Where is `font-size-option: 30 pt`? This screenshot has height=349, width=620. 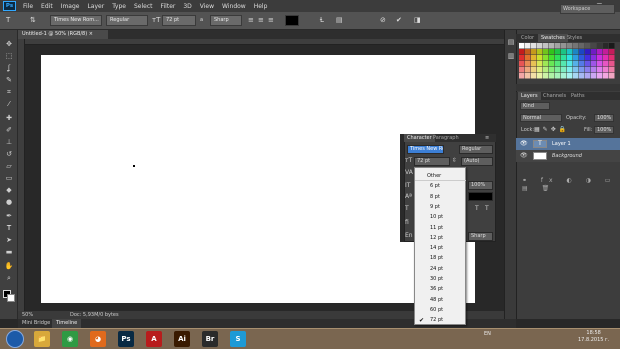 font-size-option: 30 pt is located at coordinates (440, 279).